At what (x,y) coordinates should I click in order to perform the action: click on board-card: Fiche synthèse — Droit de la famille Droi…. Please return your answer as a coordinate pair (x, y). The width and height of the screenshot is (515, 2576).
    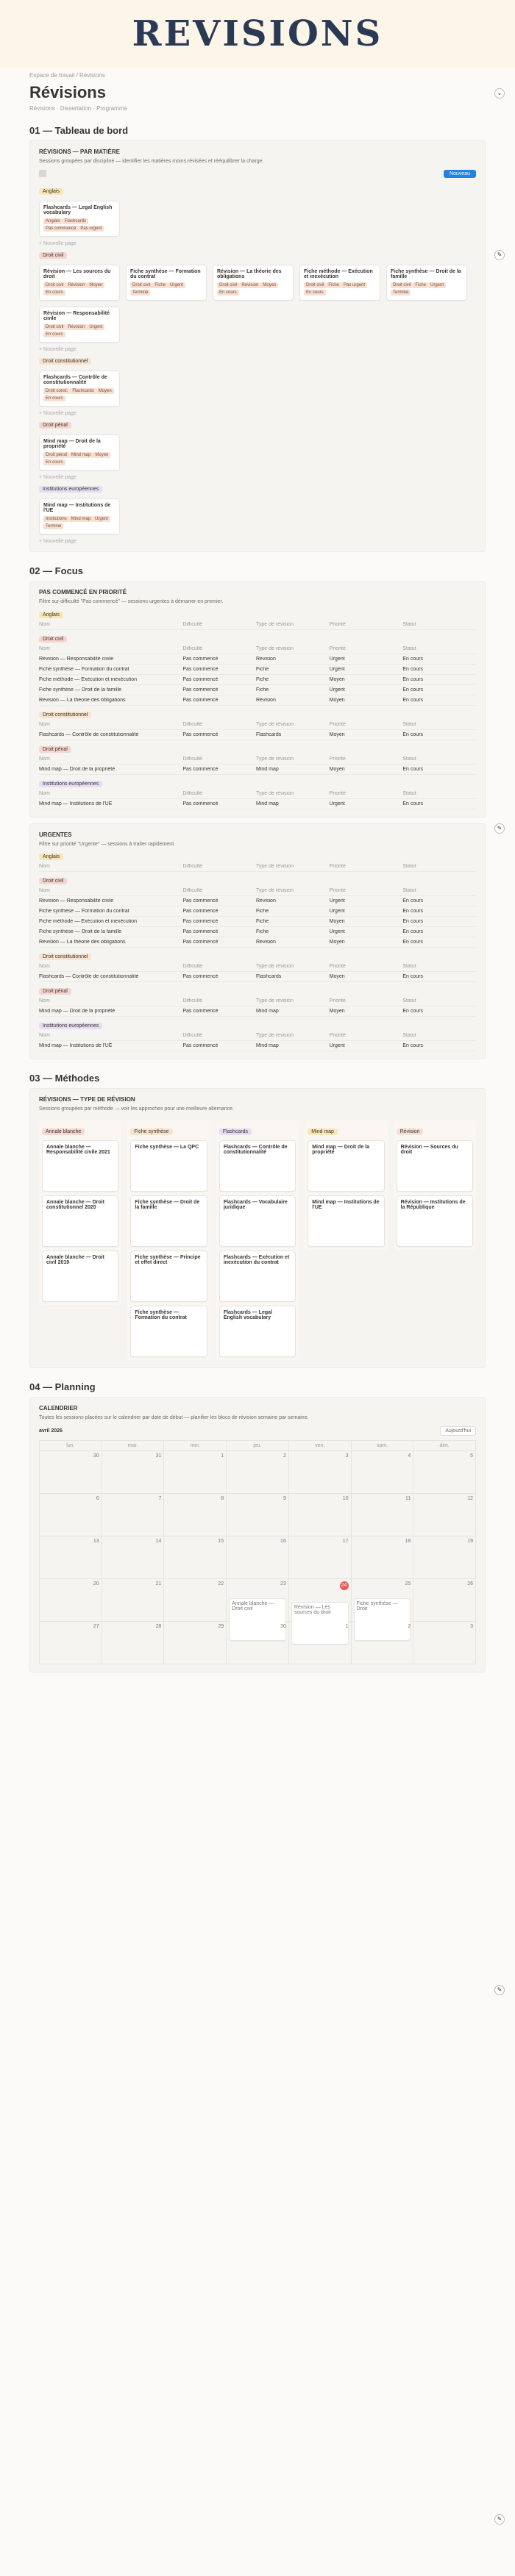
    Looking at the image, I should click on (426, 282).